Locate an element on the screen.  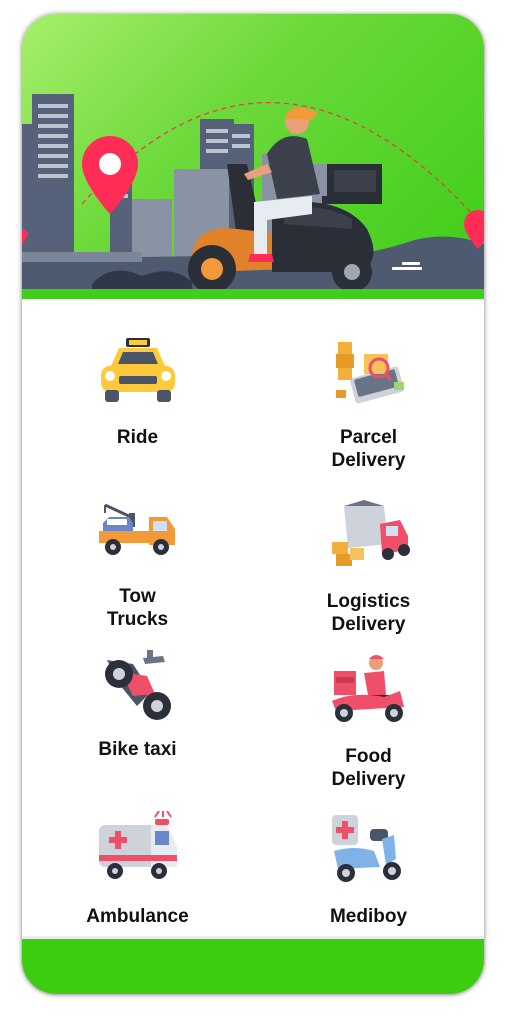
service-parcel-delivery: Parcel Delivery is located at coordinates (368, 407).